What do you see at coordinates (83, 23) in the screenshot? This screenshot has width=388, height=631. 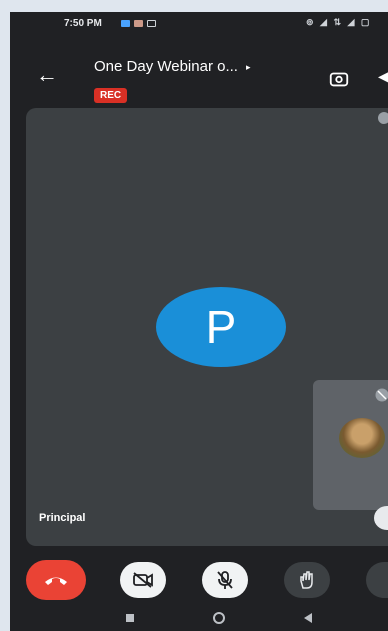 I see `status-time: 7:50 PM` at bounding box center [83, 23].